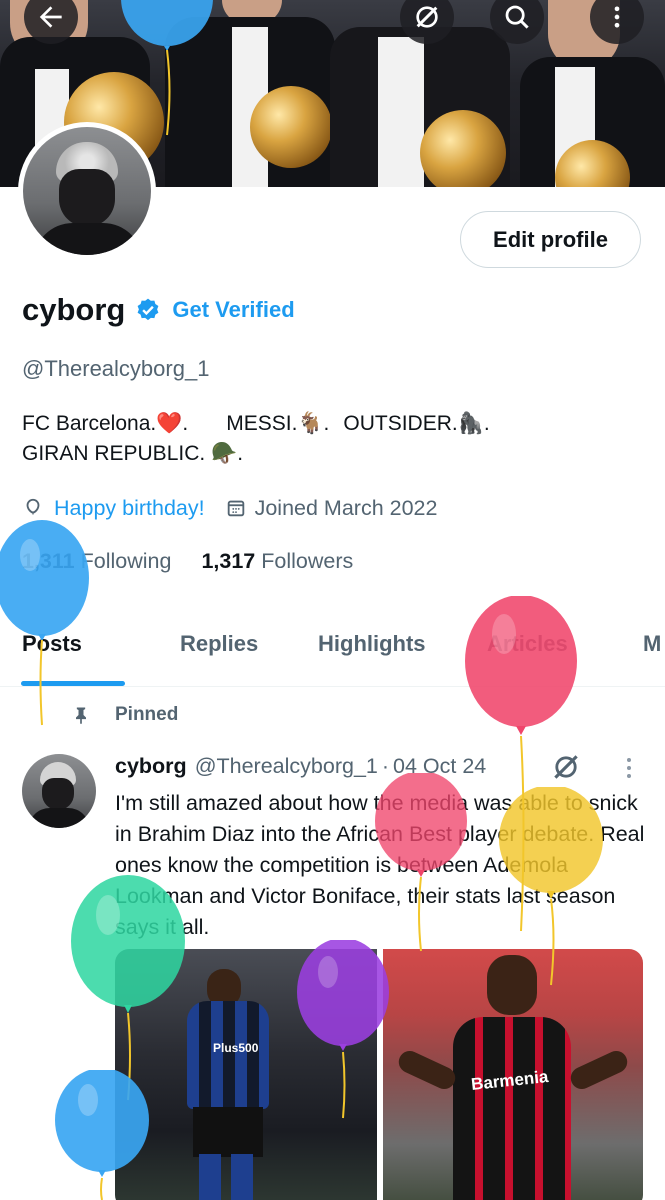  I want to click on avatar-image, so click(87, 191).